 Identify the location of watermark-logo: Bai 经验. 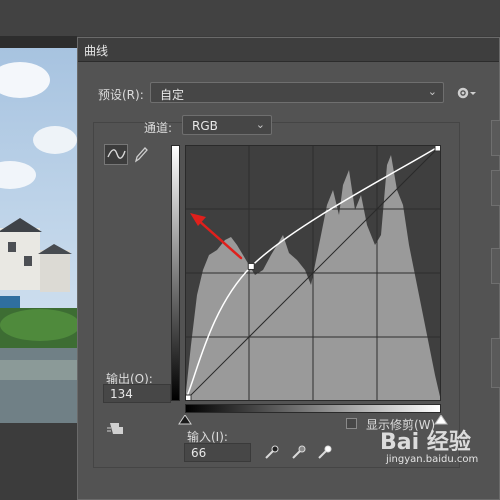
(425, 442).